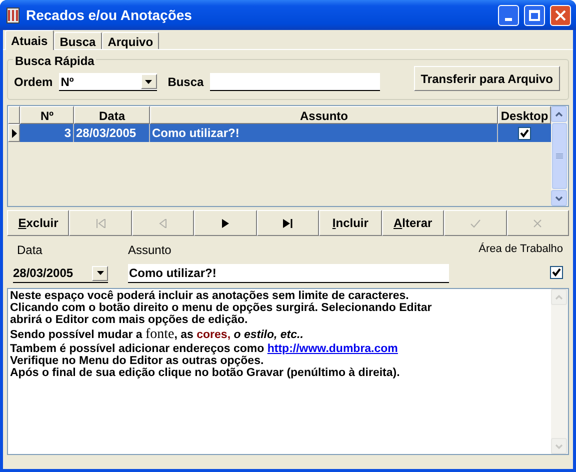  What do you see at coordinates (137, 361) in the screenshot?
I see `memo-line: Verifique no Menu do Editor as outras opções.` at bounding box center [137, 361].